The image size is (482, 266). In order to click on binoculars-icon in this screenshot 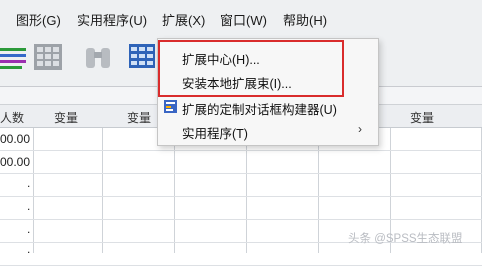, I will do `click(99, 59)`.